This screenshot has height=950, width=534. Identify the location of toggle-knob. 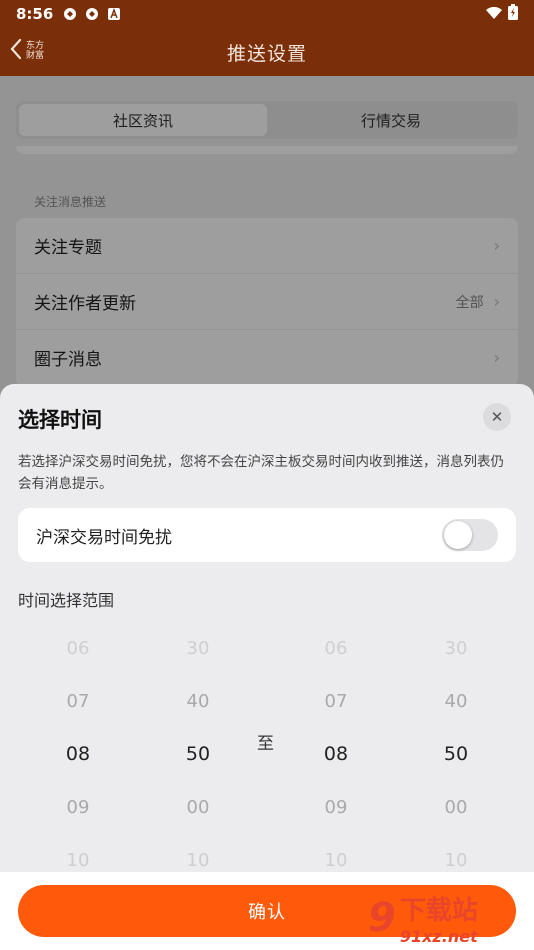
(458, 535).